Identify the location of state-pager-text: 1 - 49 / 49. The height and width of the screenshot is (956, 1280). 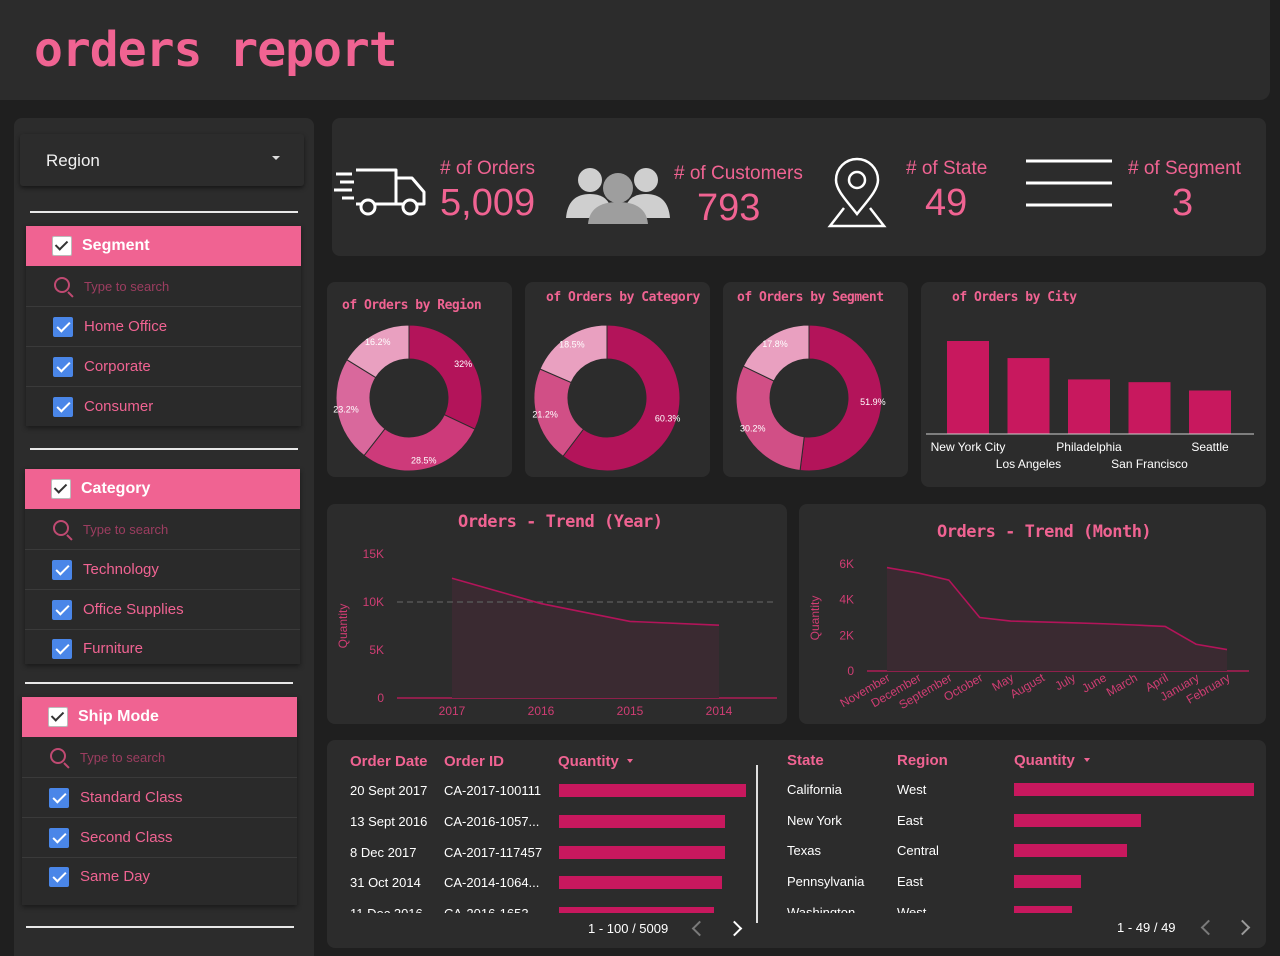
(1146, 927).